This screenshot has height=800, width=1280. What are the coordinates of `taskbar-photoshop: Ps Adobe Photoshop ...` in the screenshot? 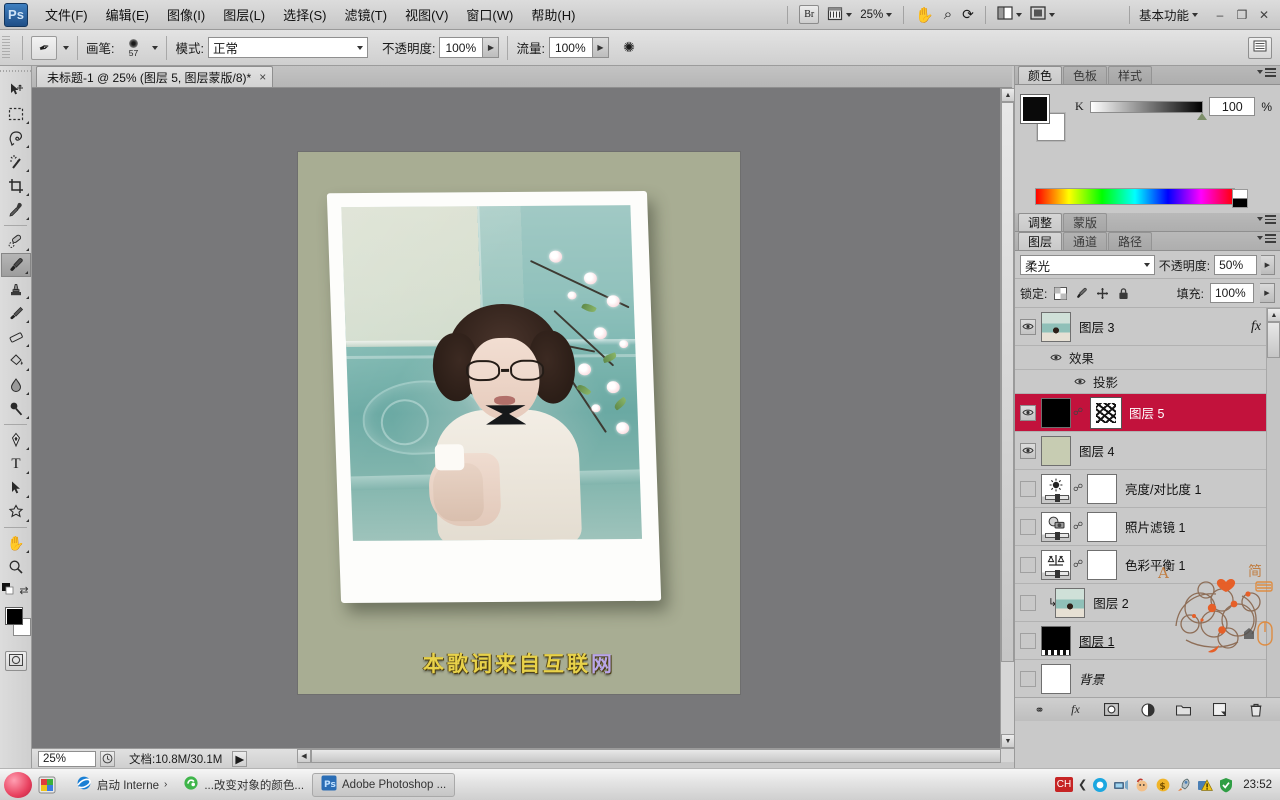 It's located at (384, 784).